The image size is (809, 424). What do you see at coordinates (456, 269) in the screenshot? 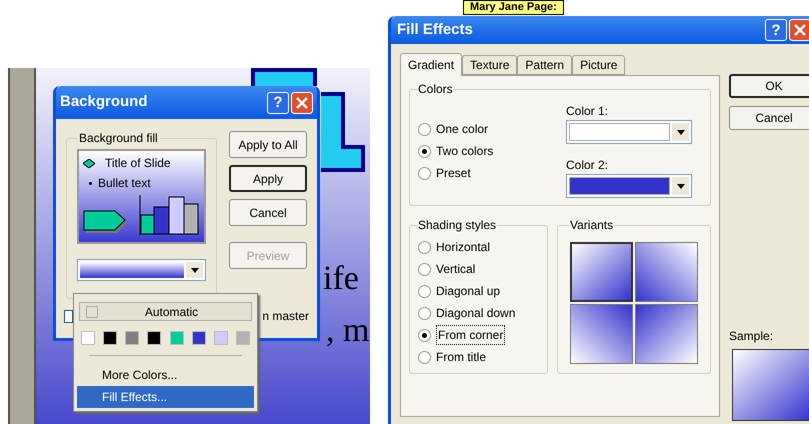
I see `radio-label: Vertical` at bounding box center [456, 269].